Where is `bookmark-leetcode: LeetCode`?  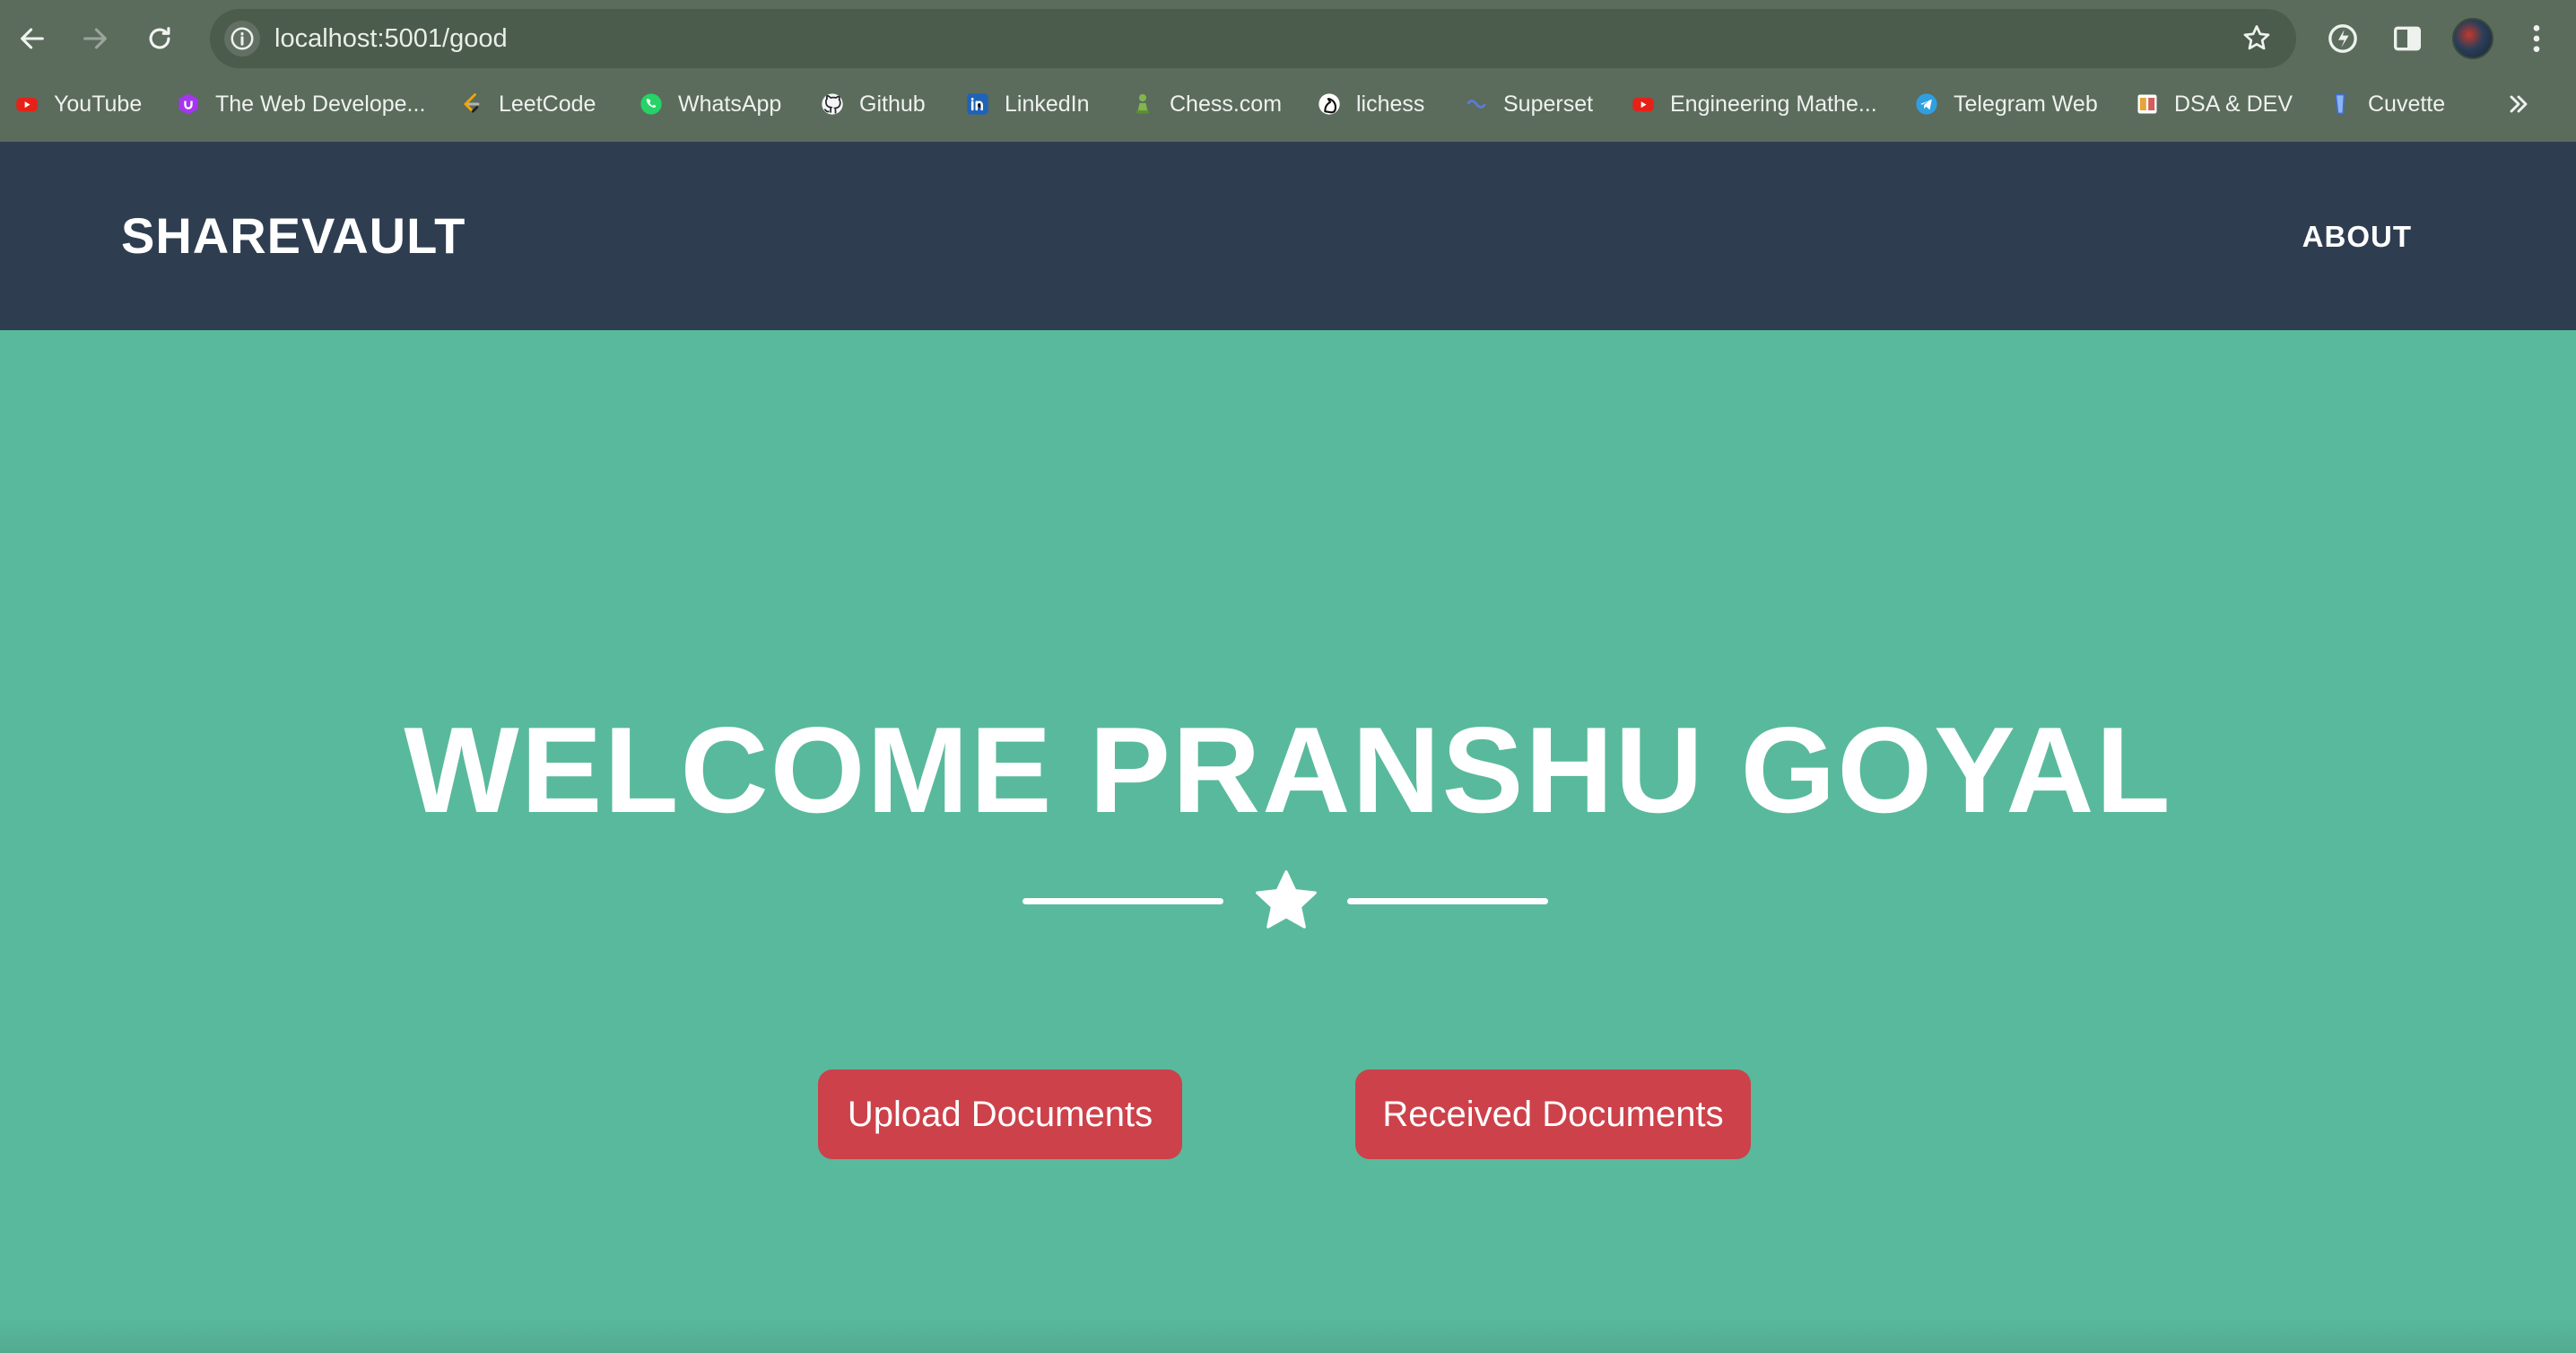
bookmark-leetcode: LeetCode is located at coordinates (527, 104).